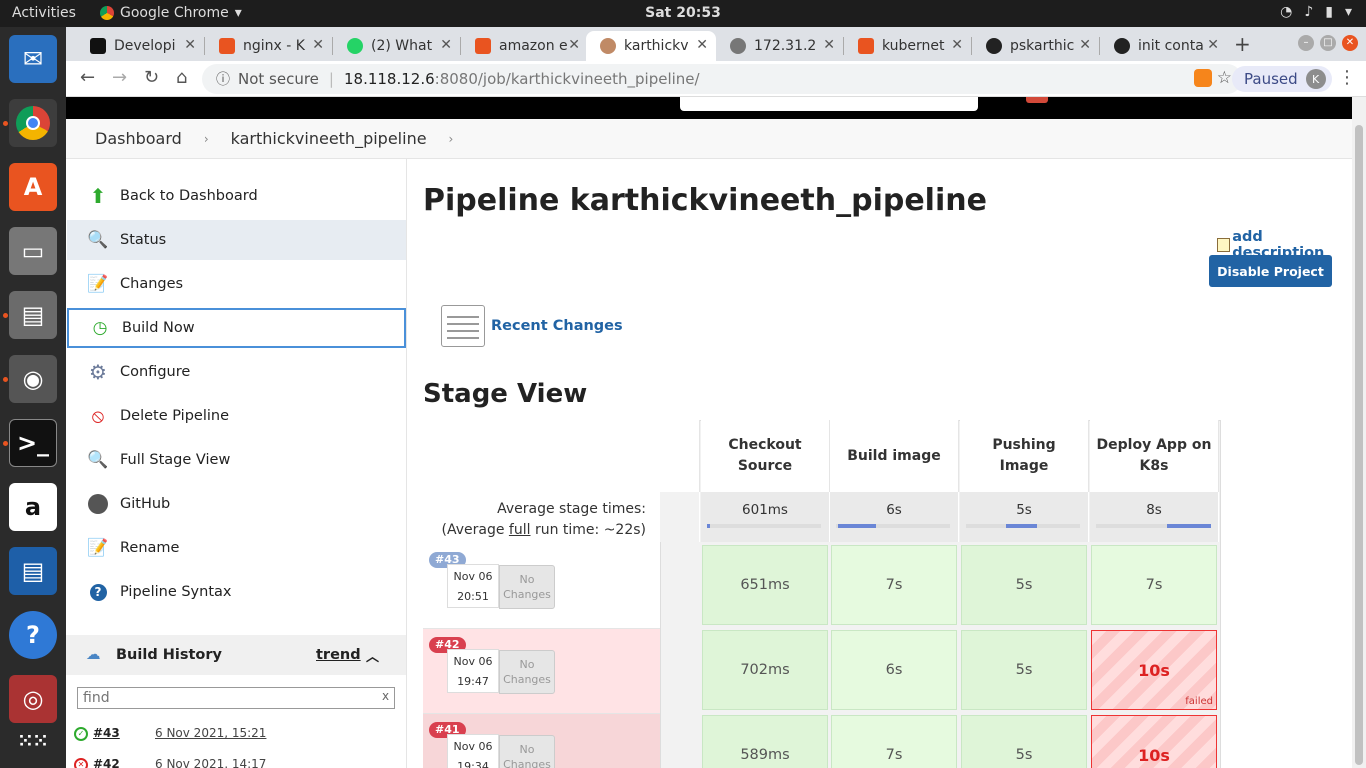  I want to click on build-number-link: #43, so click(106, 733).